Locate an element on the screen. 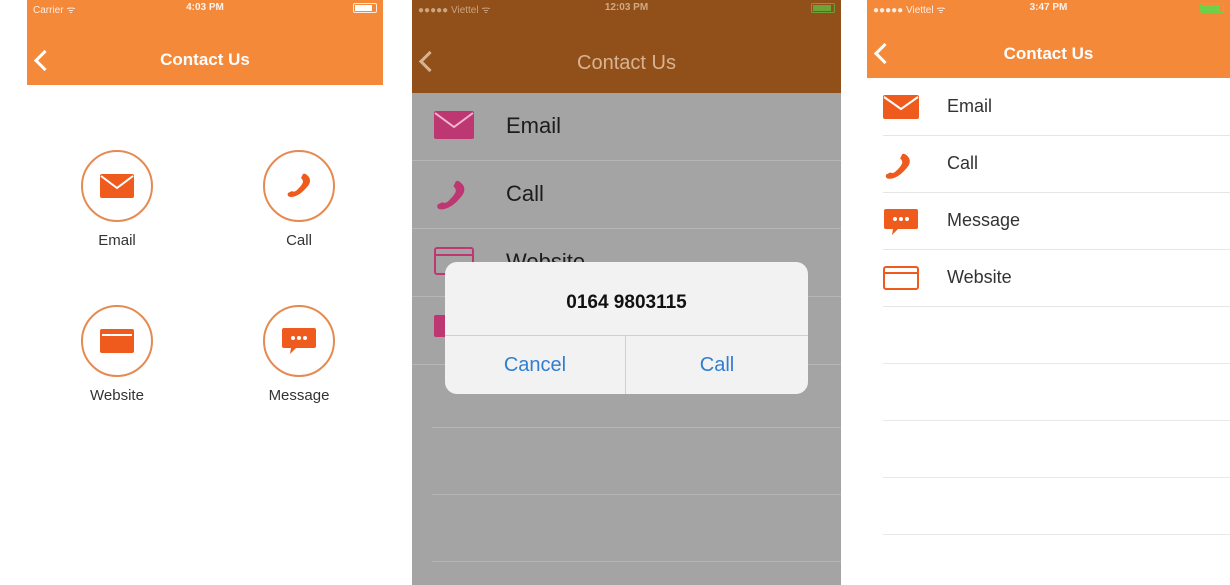  grid-item-label: Message is located at coordinates (299, 395).